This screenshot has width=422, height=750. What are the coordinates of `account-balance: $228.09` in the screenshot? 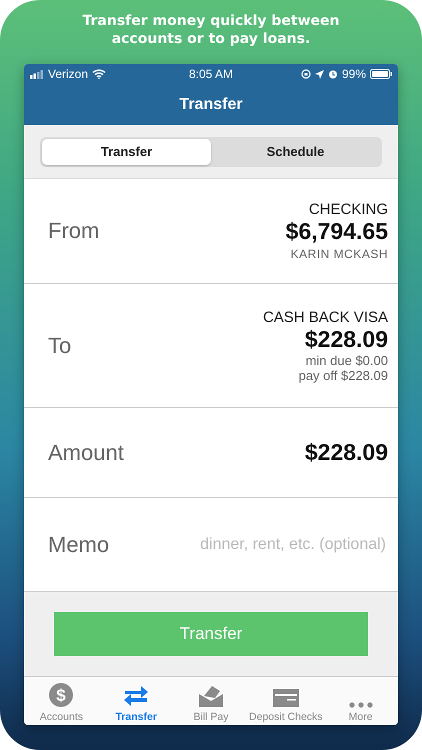 It's located at (346, 339).